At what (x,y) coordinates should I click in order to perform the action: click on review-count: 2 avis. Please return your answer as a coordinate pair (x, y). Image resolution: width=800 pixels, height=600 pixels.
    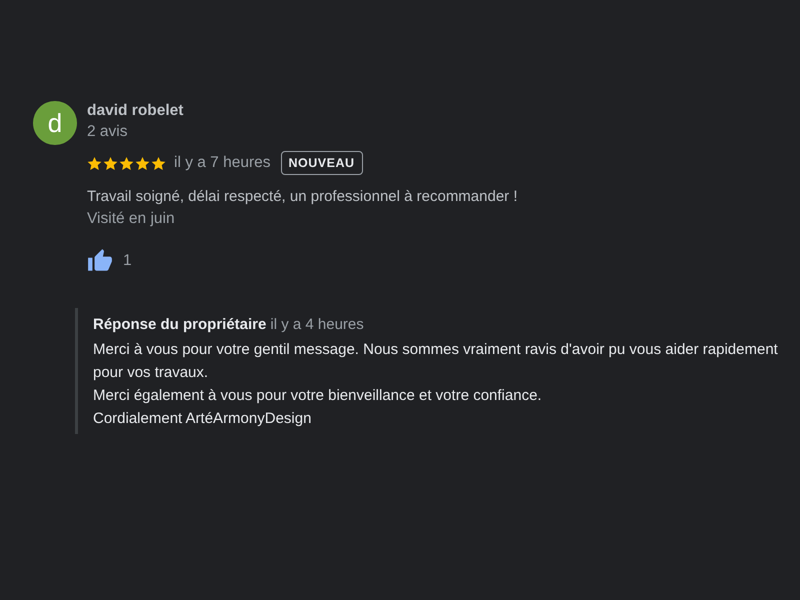
    Looking at the image, I should click on (107, 132).